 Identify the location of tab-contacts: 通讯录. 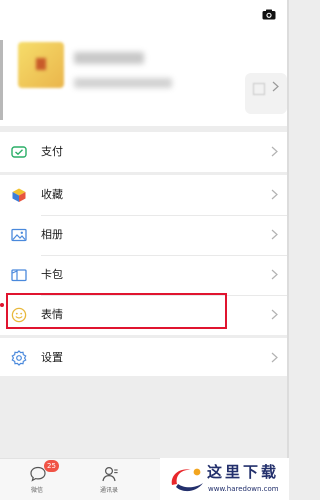
(109, 479).